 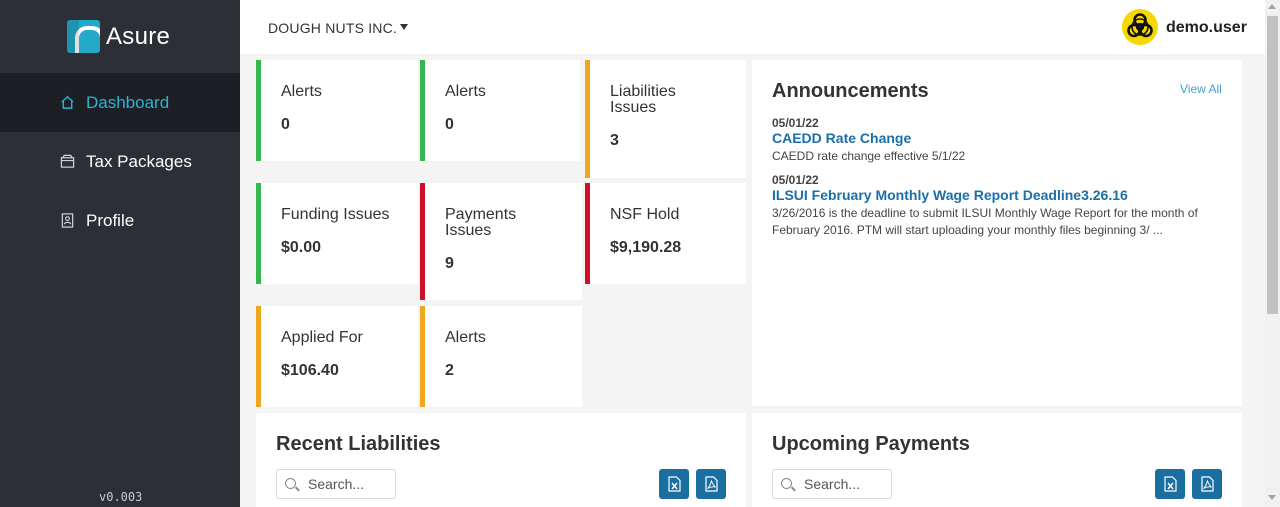 What do you see at coordinates (645, 214) in the screenshot?
I see `card-label: NSF Hold` at bounding box center [645, 214].